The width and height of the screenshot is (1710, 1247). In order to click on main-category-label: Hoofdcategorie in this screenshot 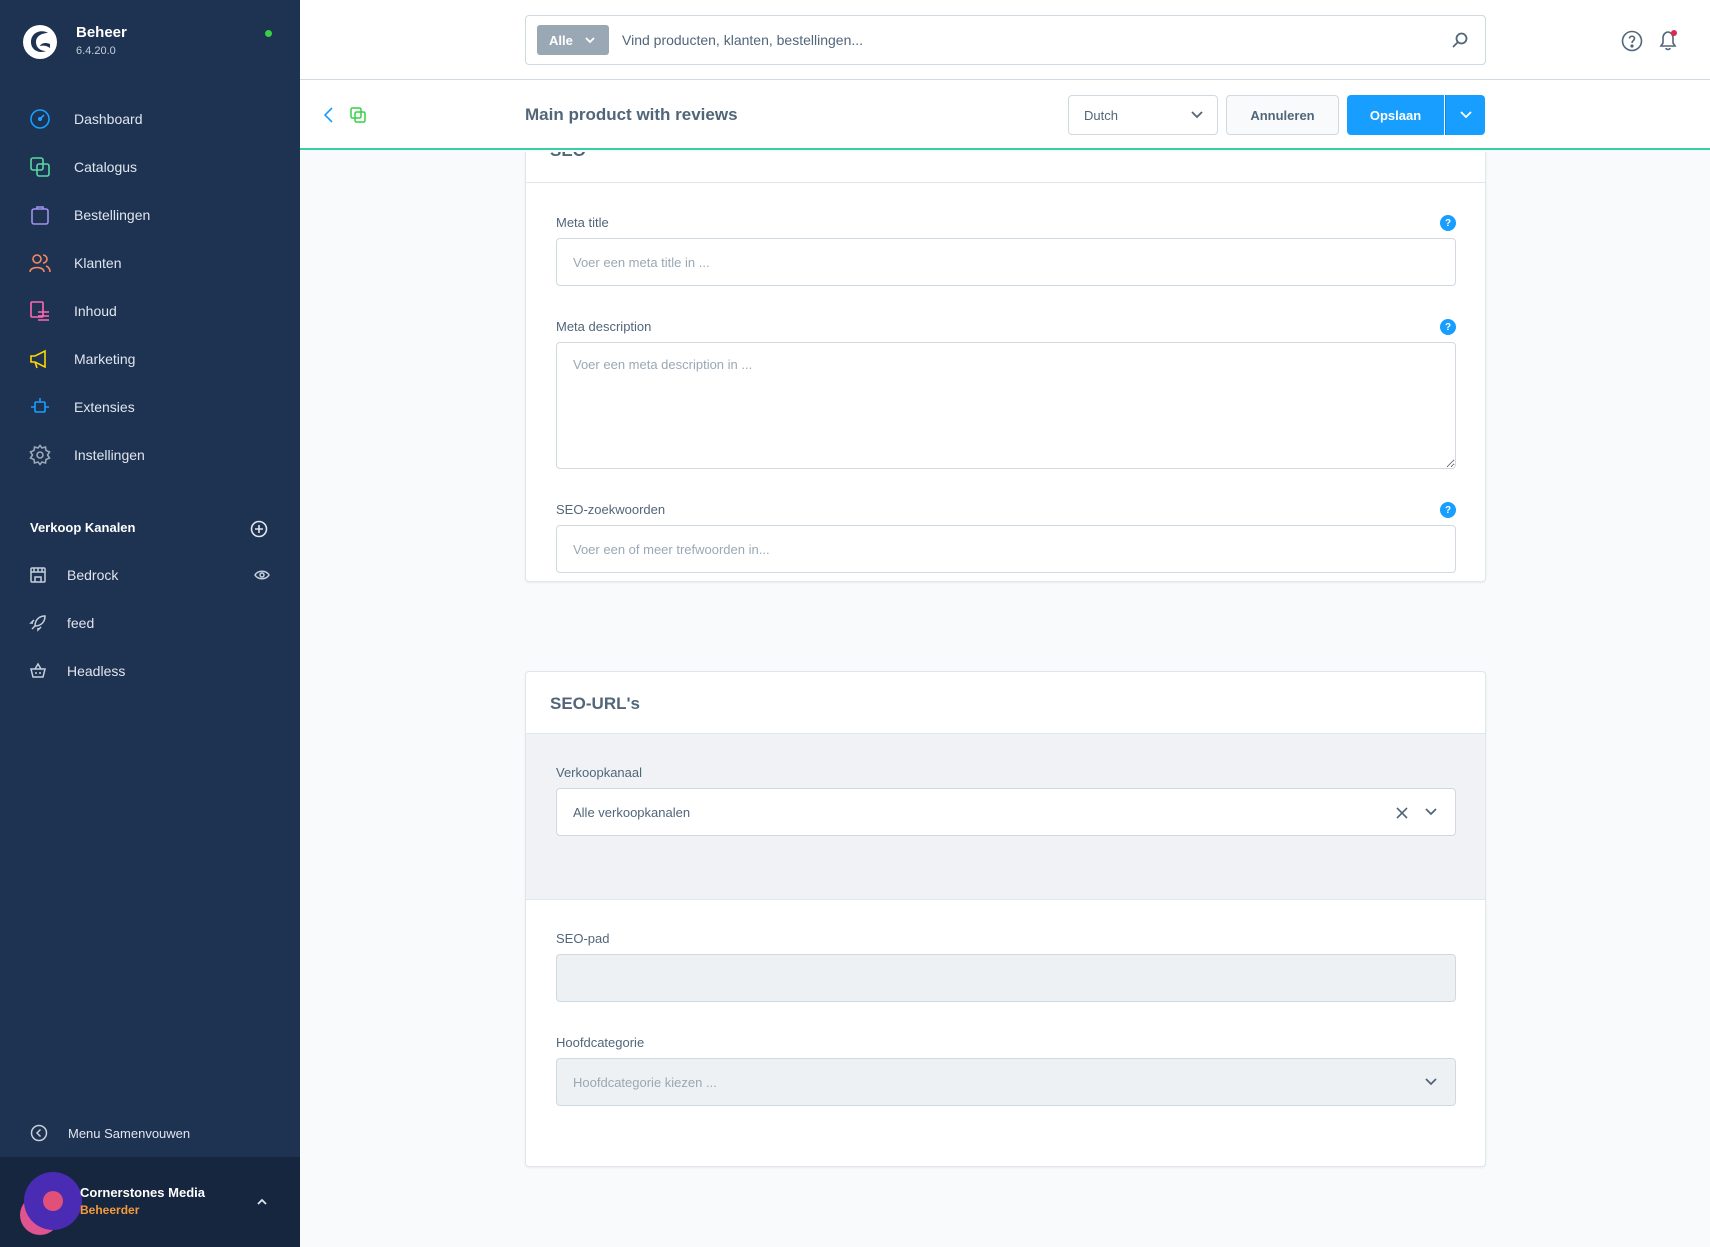, I will do `click(600, 1042)`.